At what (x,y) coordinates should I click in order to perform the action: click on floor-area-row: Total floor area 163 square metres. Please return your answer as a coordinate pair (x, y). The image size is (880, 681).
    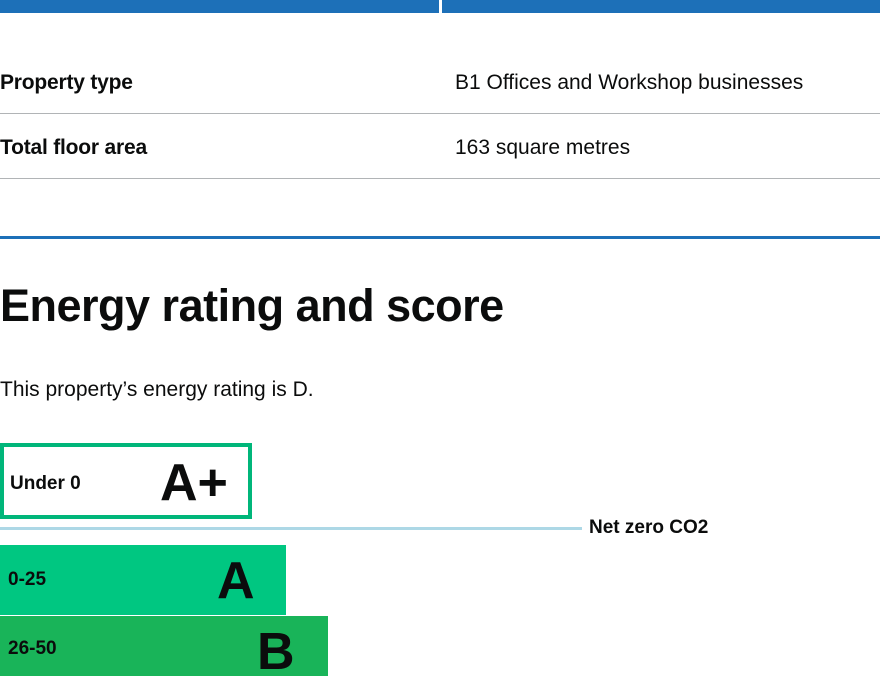
    Looking at the image, I should click on (440, 146).